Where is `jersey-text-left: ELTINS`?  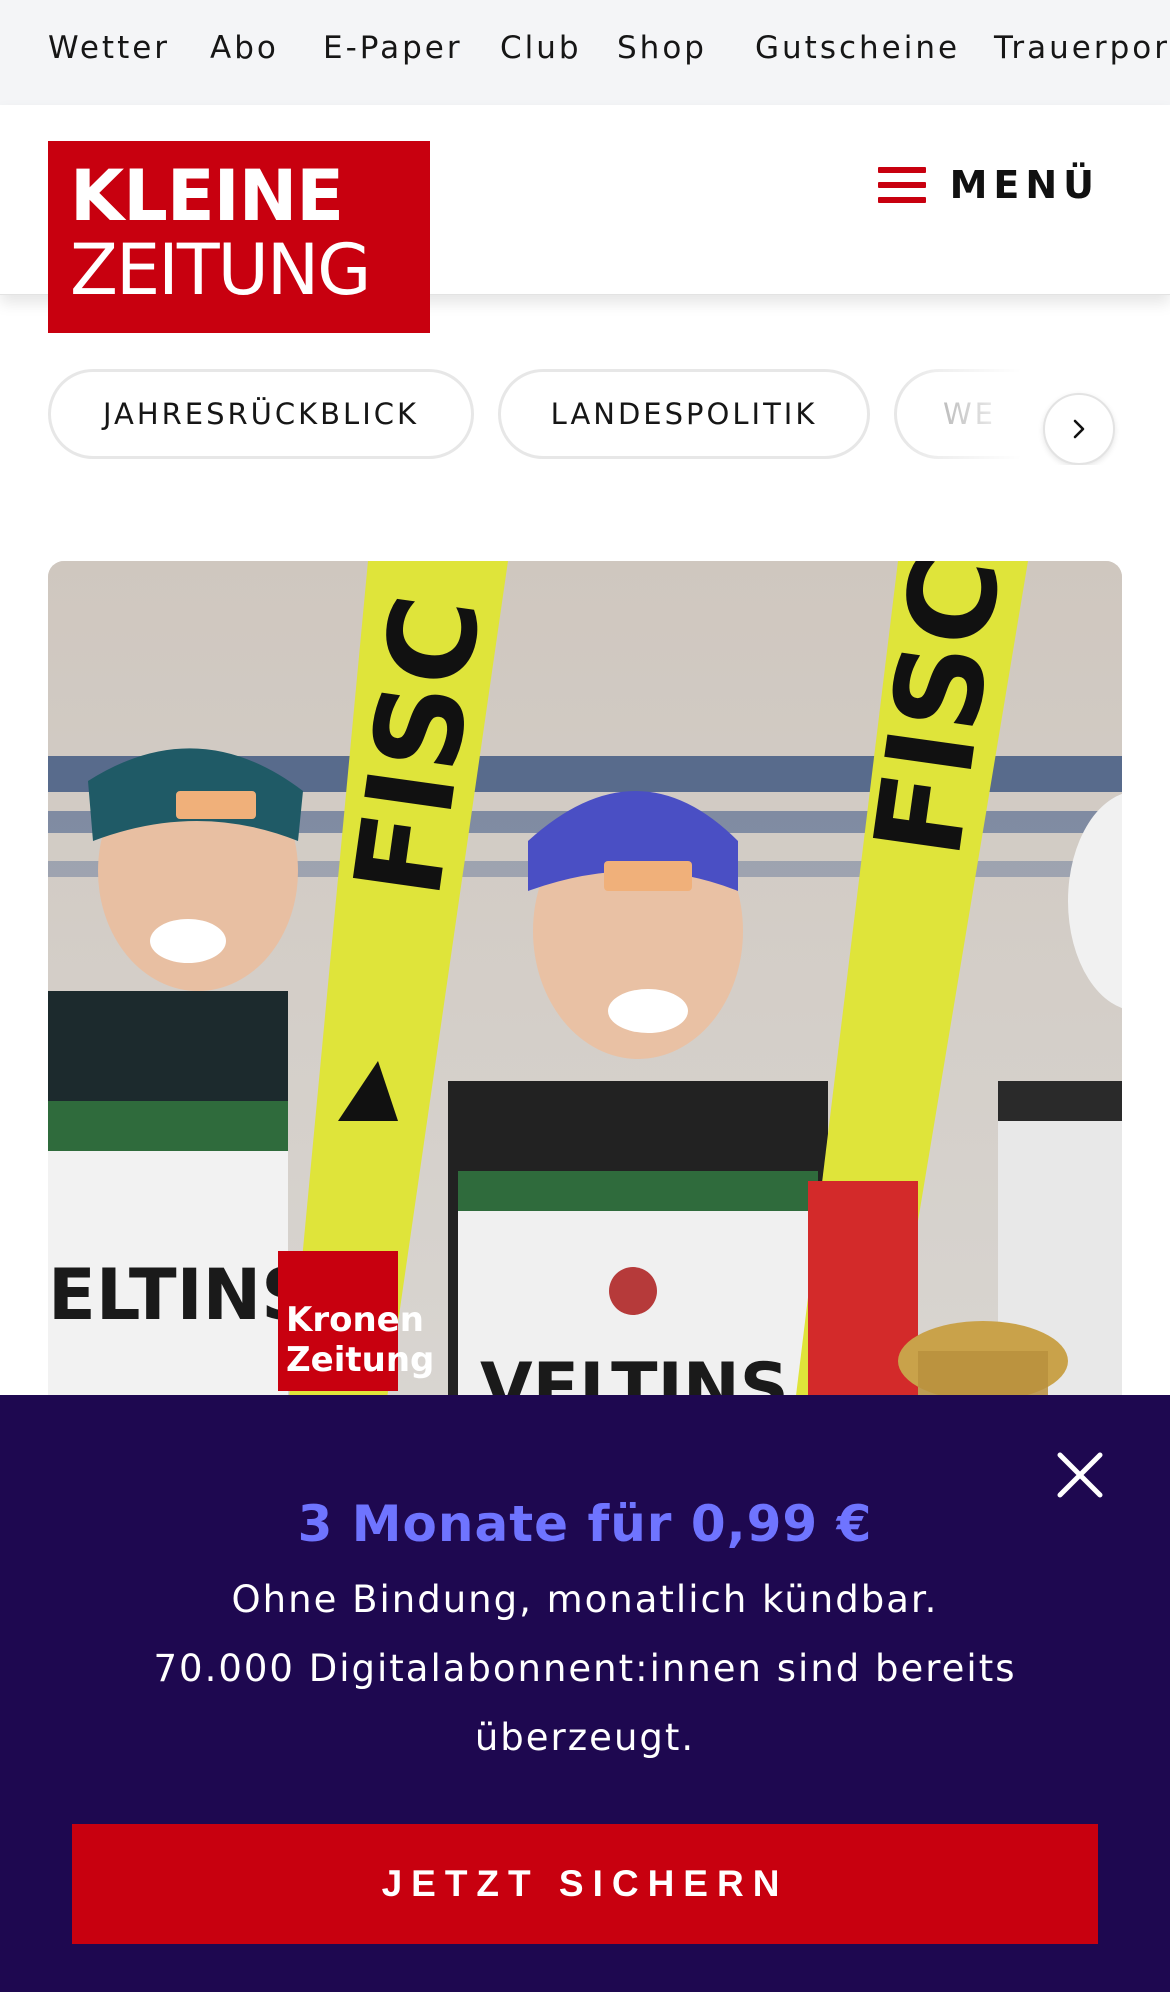 jersey-text-left: ELTINS is located at coordinates (180, 1295).